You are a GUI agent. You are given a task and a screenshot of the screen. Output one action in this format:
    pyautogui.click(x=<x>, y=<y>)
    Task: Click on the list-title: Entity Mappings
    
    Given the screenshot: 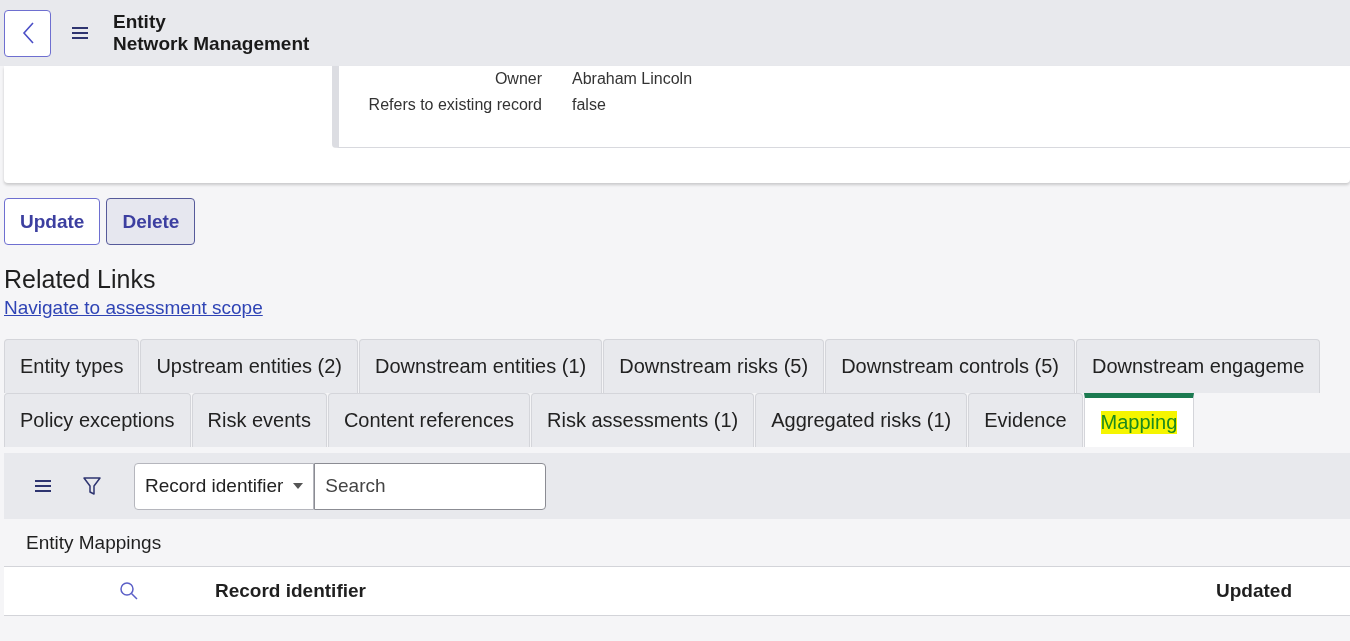 What is the action you would take?
    pyautogui.click(x=94, y=542)
    